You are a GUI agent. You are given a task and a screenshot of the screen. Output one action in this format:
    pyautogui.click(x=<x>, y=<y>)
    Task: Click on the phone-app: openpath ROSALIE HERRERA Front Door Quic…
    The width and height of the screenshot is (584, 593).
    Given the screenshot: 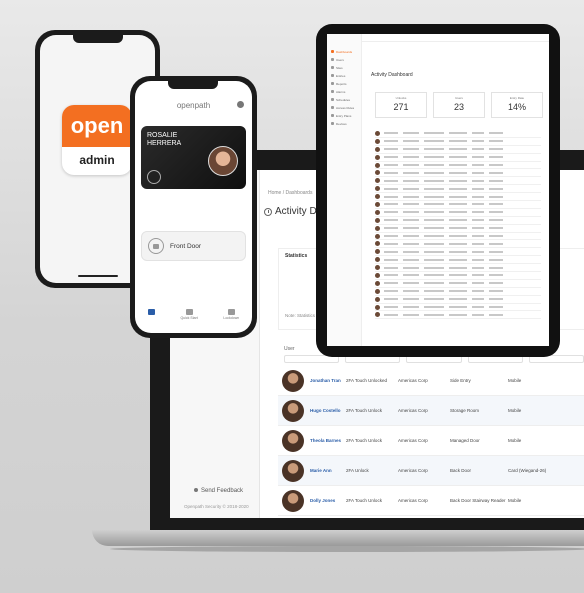 What is the action you would take?
    pyautogui.click(x=193, y=207)
    